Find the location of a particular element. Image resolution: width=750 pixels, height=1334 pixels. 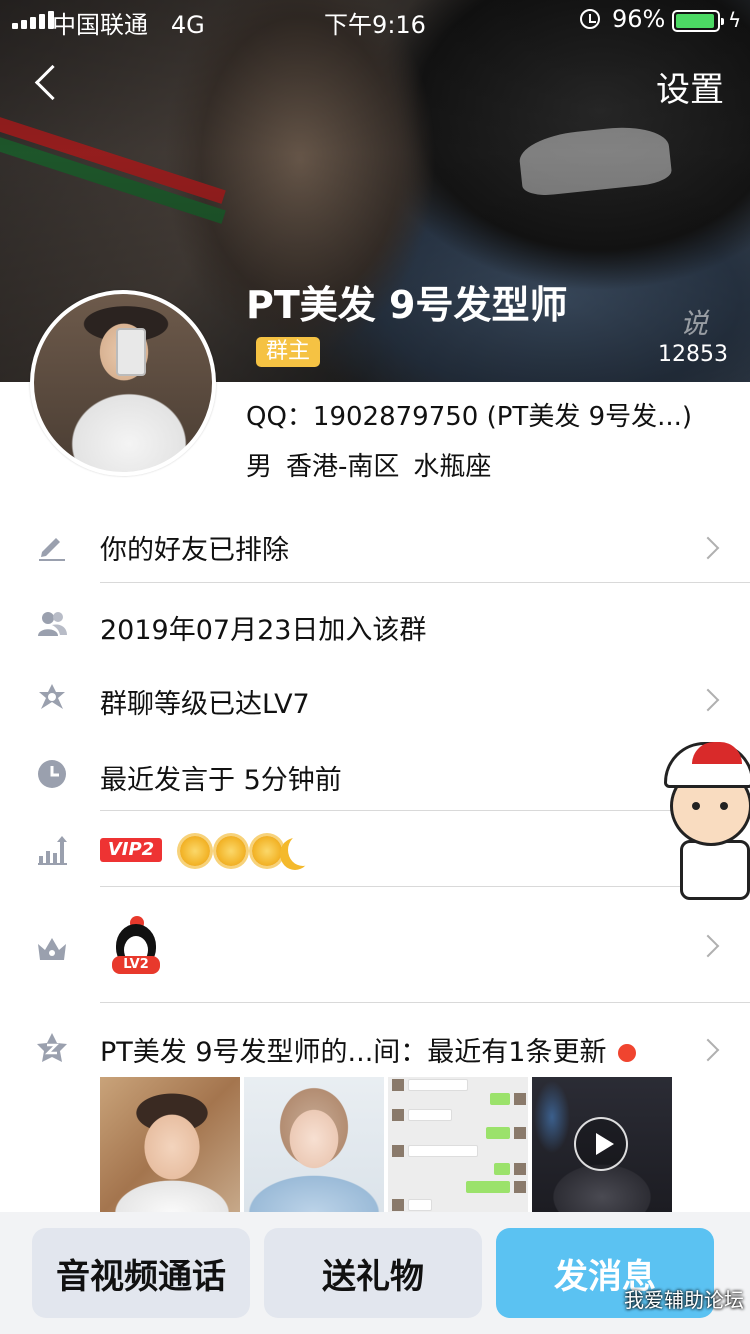

clock-icon is located at coordinates (52, 774).